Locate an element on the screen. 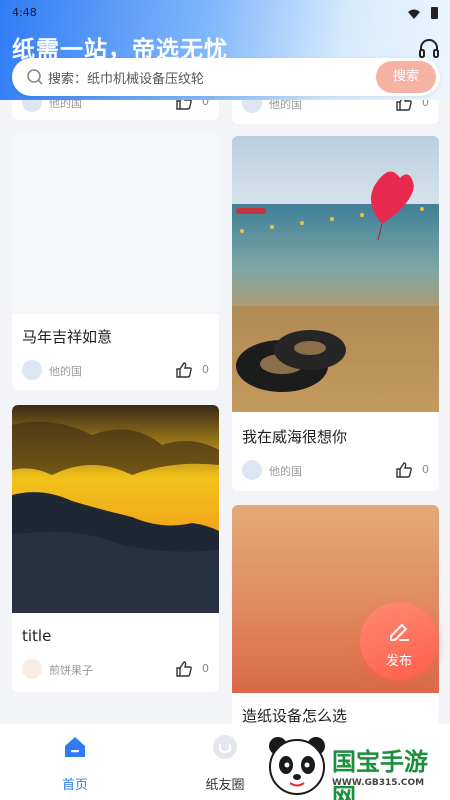  card-title: 马年吉祥如意 is located at coordinates (67, 337).